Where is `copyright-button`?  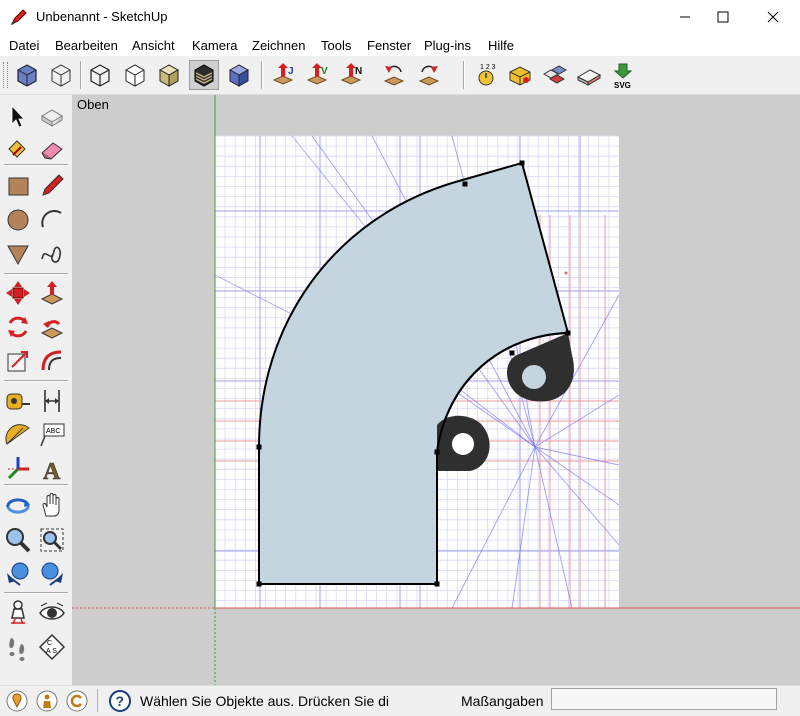
copyright-button is located at coordinates (77, 701).